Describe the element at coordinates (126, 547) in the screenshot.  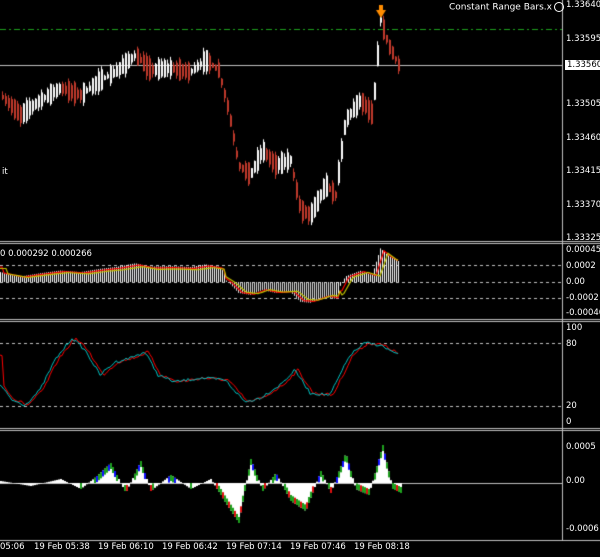
I see `time-axis-label: 19 Feb 06:10` at that location.